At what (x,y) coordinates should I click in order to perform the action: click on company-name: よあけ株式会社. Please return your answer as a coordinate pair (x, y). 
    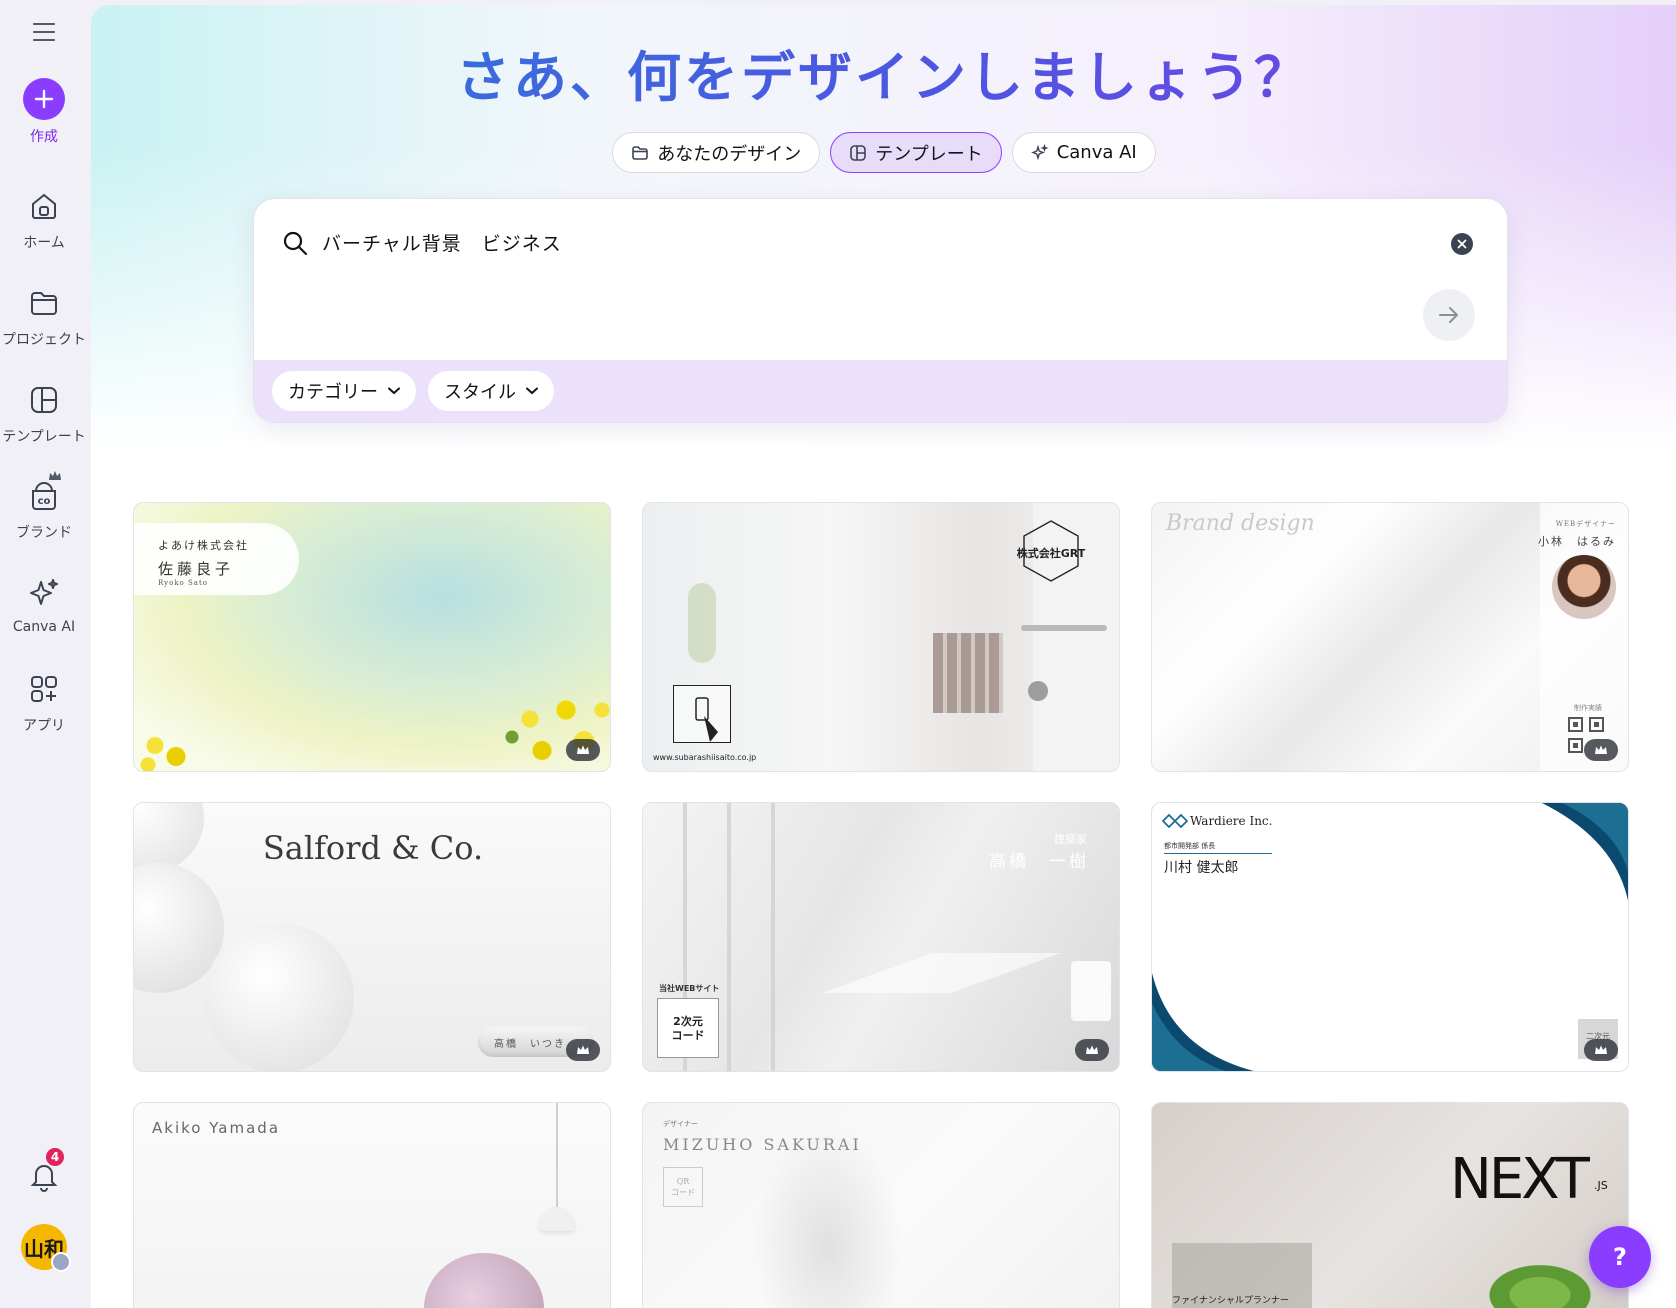
    Looking at the image, I should click on (203, 545).